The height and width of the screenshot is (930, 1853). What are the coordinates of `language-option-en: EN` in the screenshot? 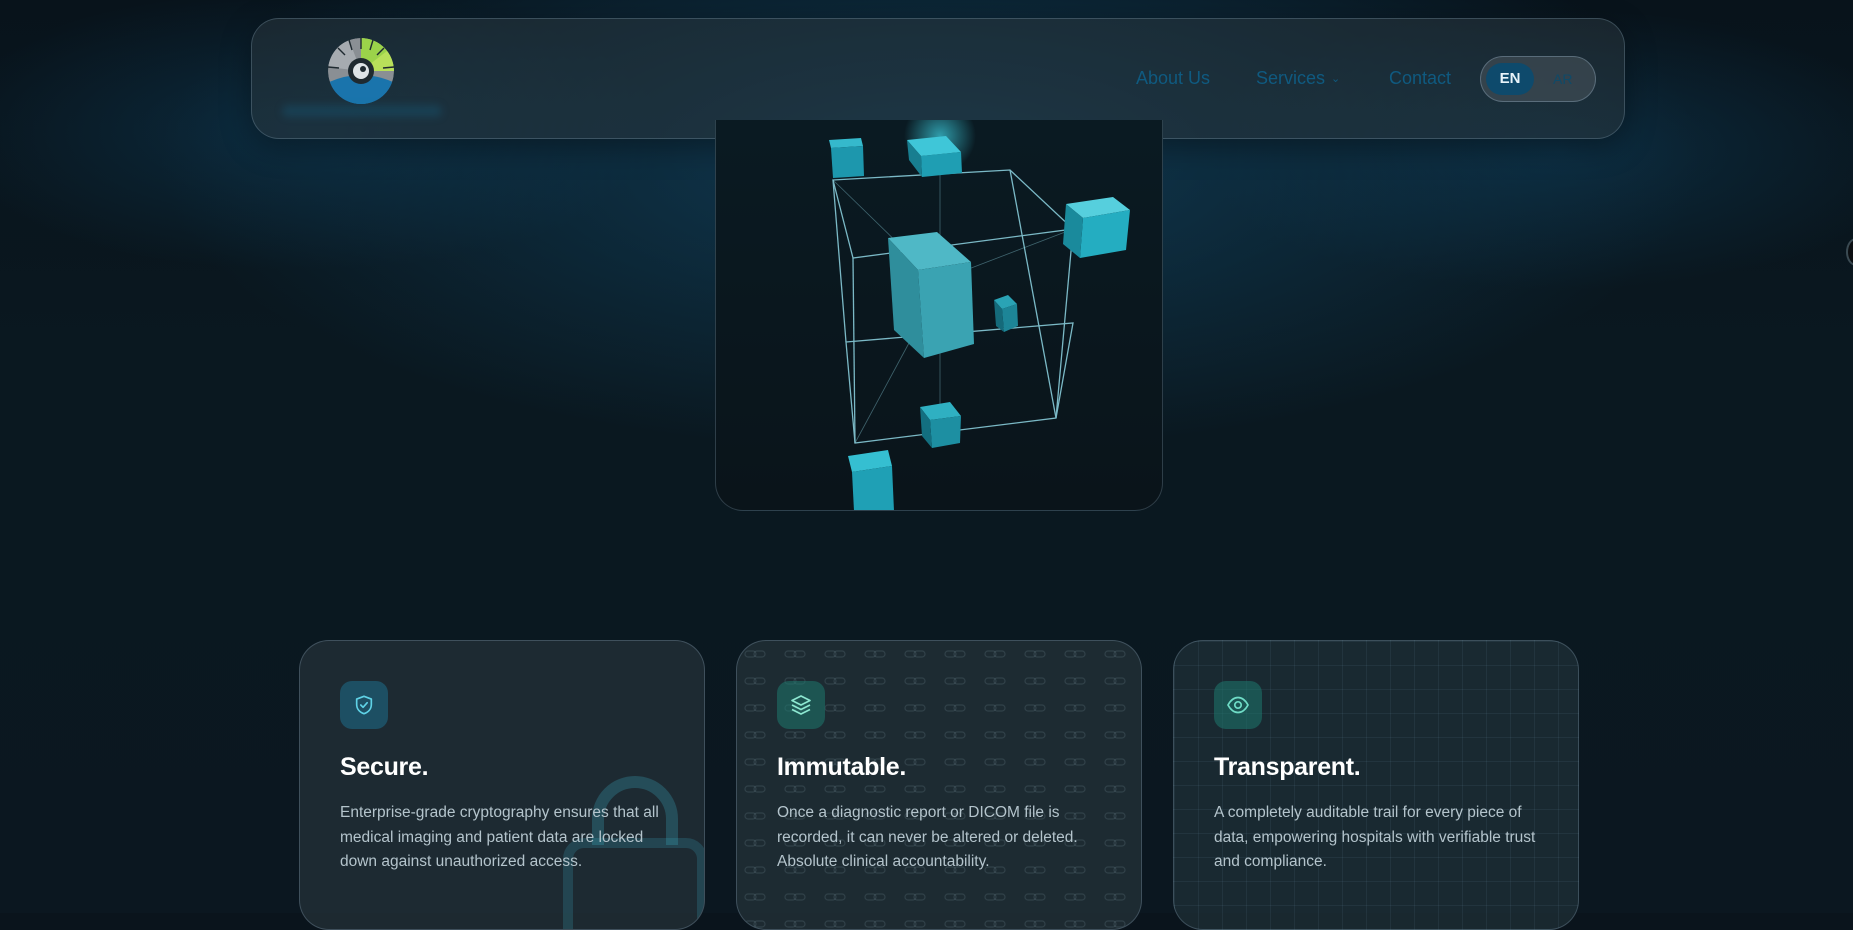 It's located at (1510, 79).